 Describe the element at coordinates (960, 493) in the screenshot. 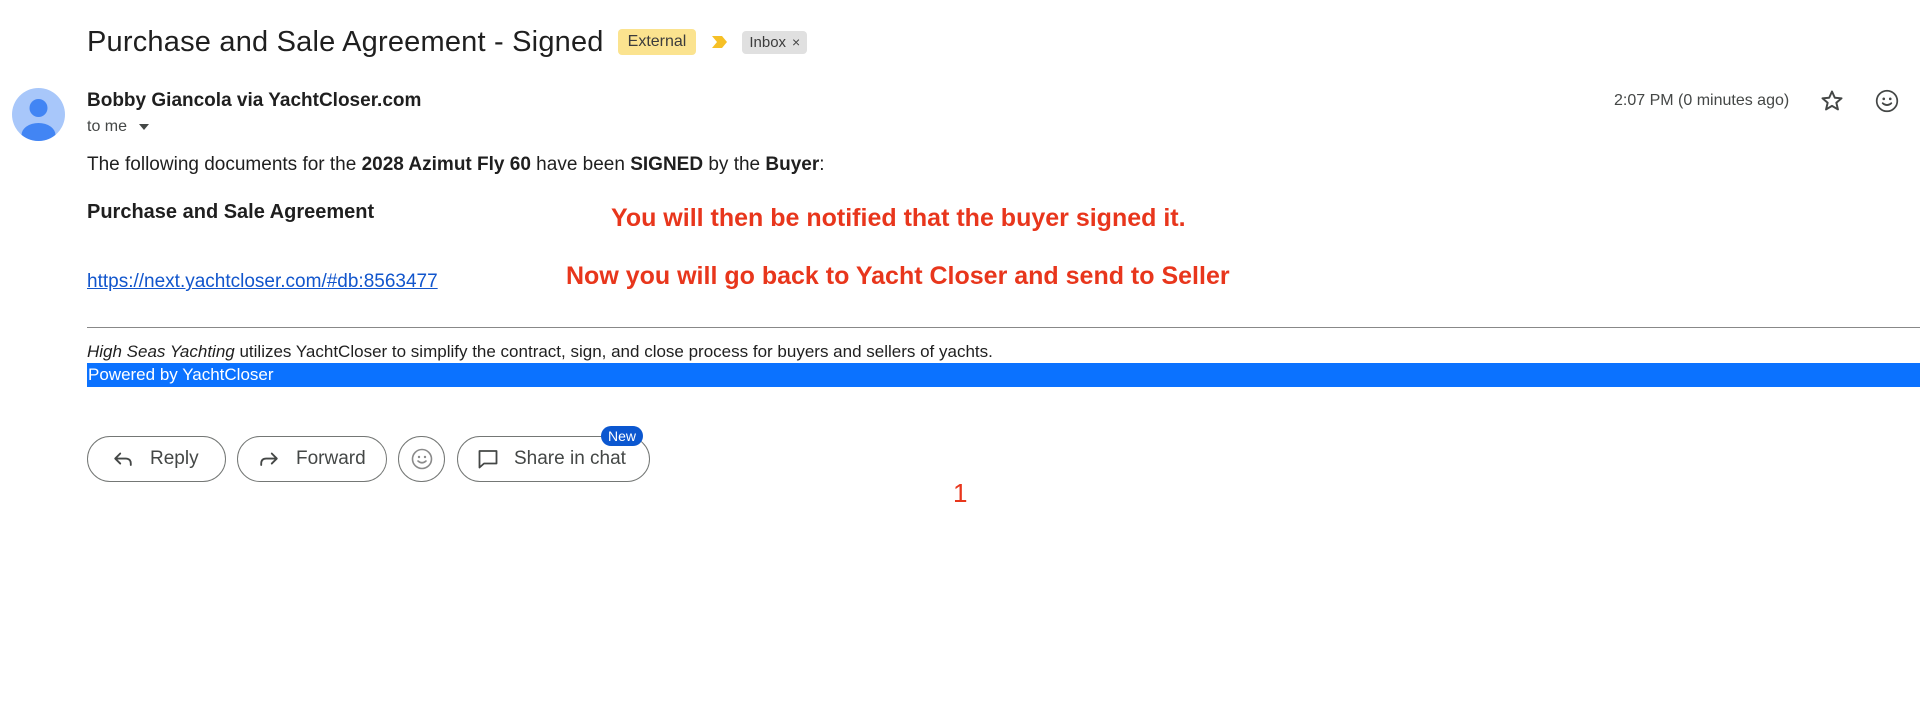

I see `annotation-mark: 1` at that location.